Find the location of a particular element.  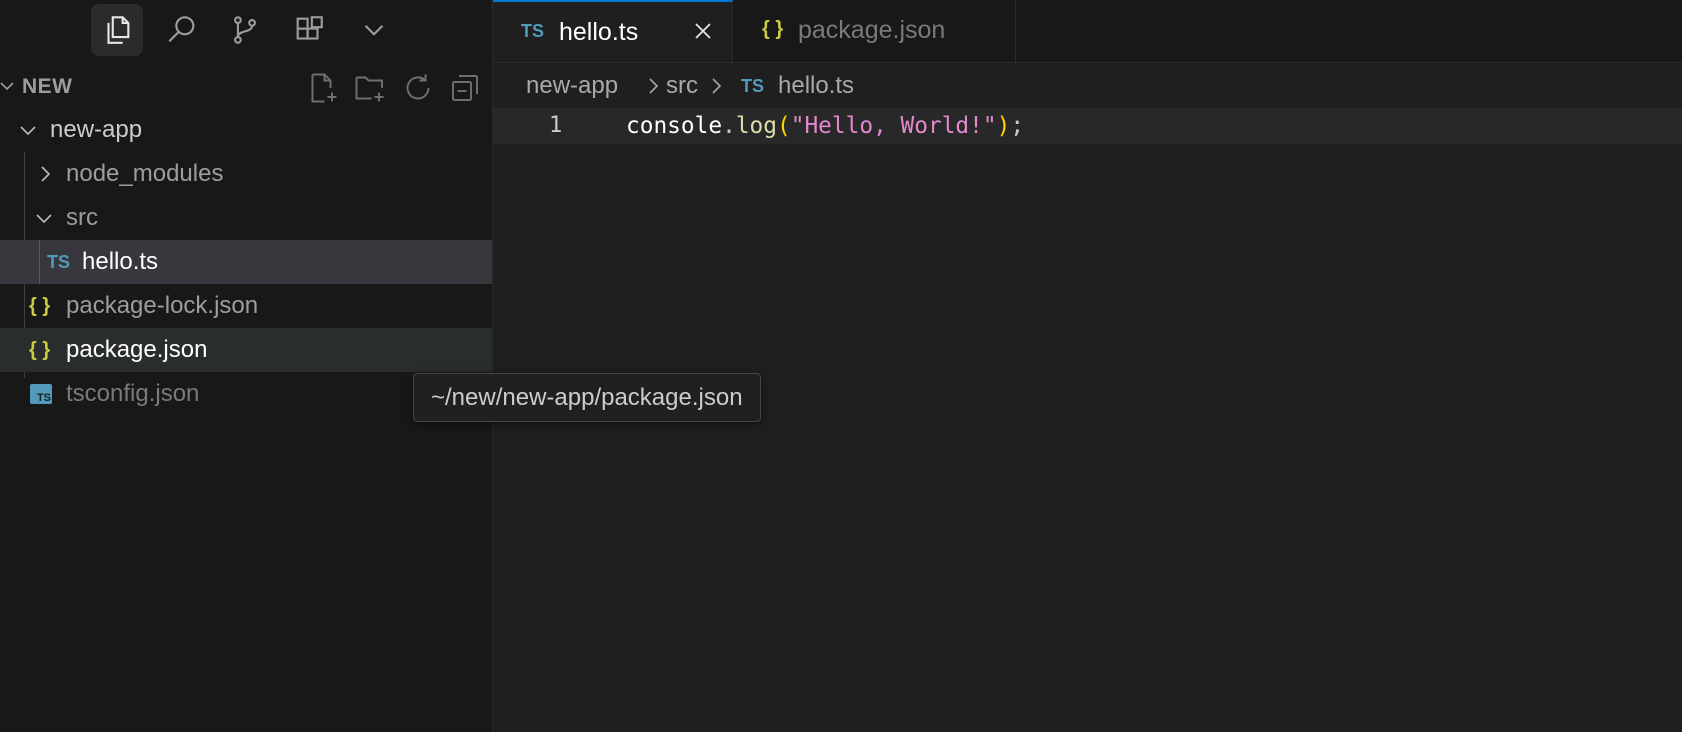

files-icon is located at coordinates (118, 30).